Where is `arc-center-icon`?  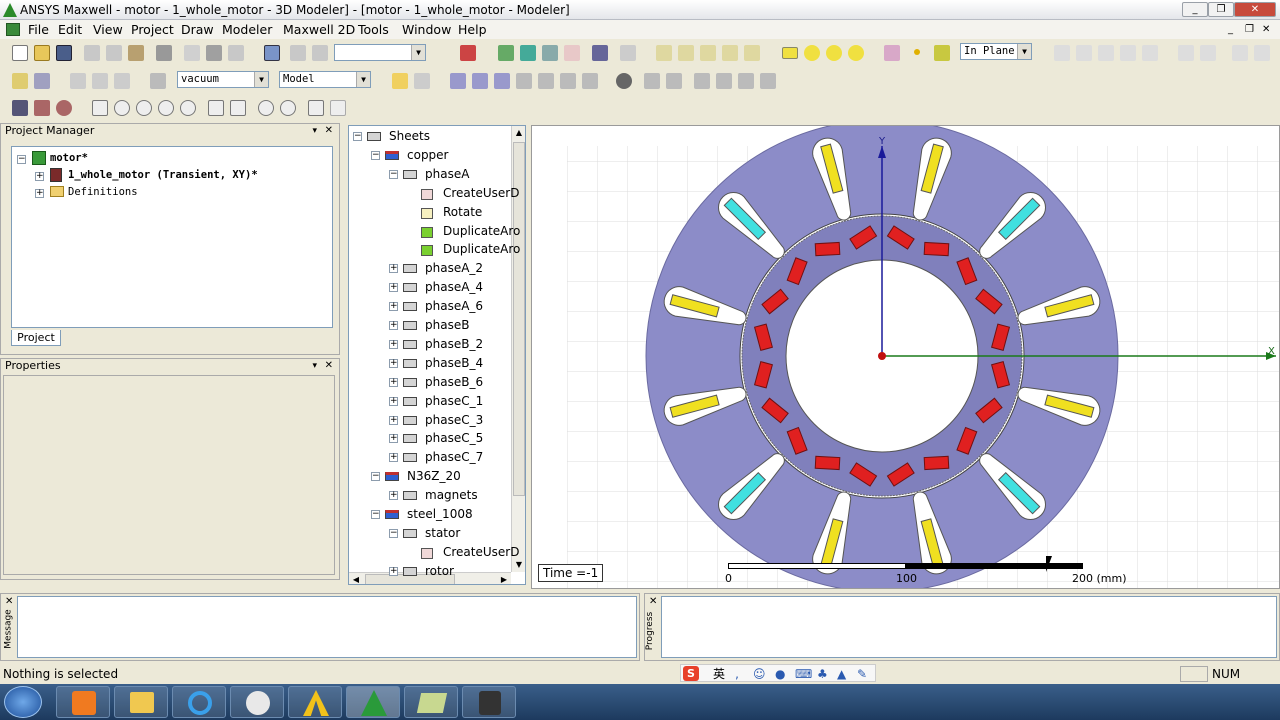
arc-center-icon is located at coordinates (730, 53).